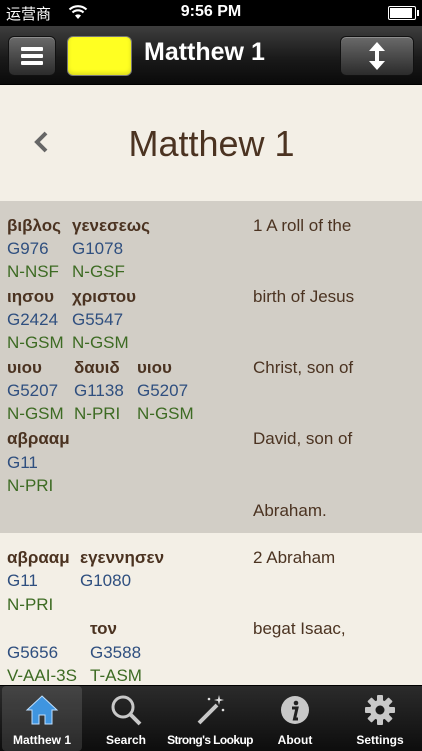 Image resolution: width=422 pixels, height=751 pixels. I want to click on strongs-number: G5656, so click(32, 653).